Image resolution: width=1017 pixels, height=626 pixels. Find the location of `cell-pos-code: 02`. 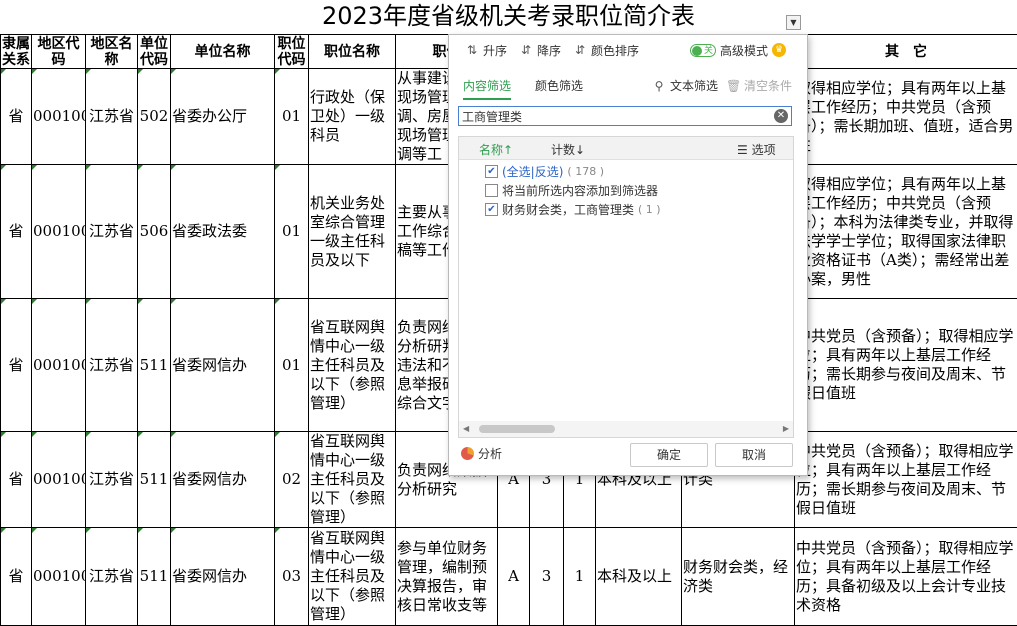

cell-pos-code: 02 is located at coordinates (292, 480).